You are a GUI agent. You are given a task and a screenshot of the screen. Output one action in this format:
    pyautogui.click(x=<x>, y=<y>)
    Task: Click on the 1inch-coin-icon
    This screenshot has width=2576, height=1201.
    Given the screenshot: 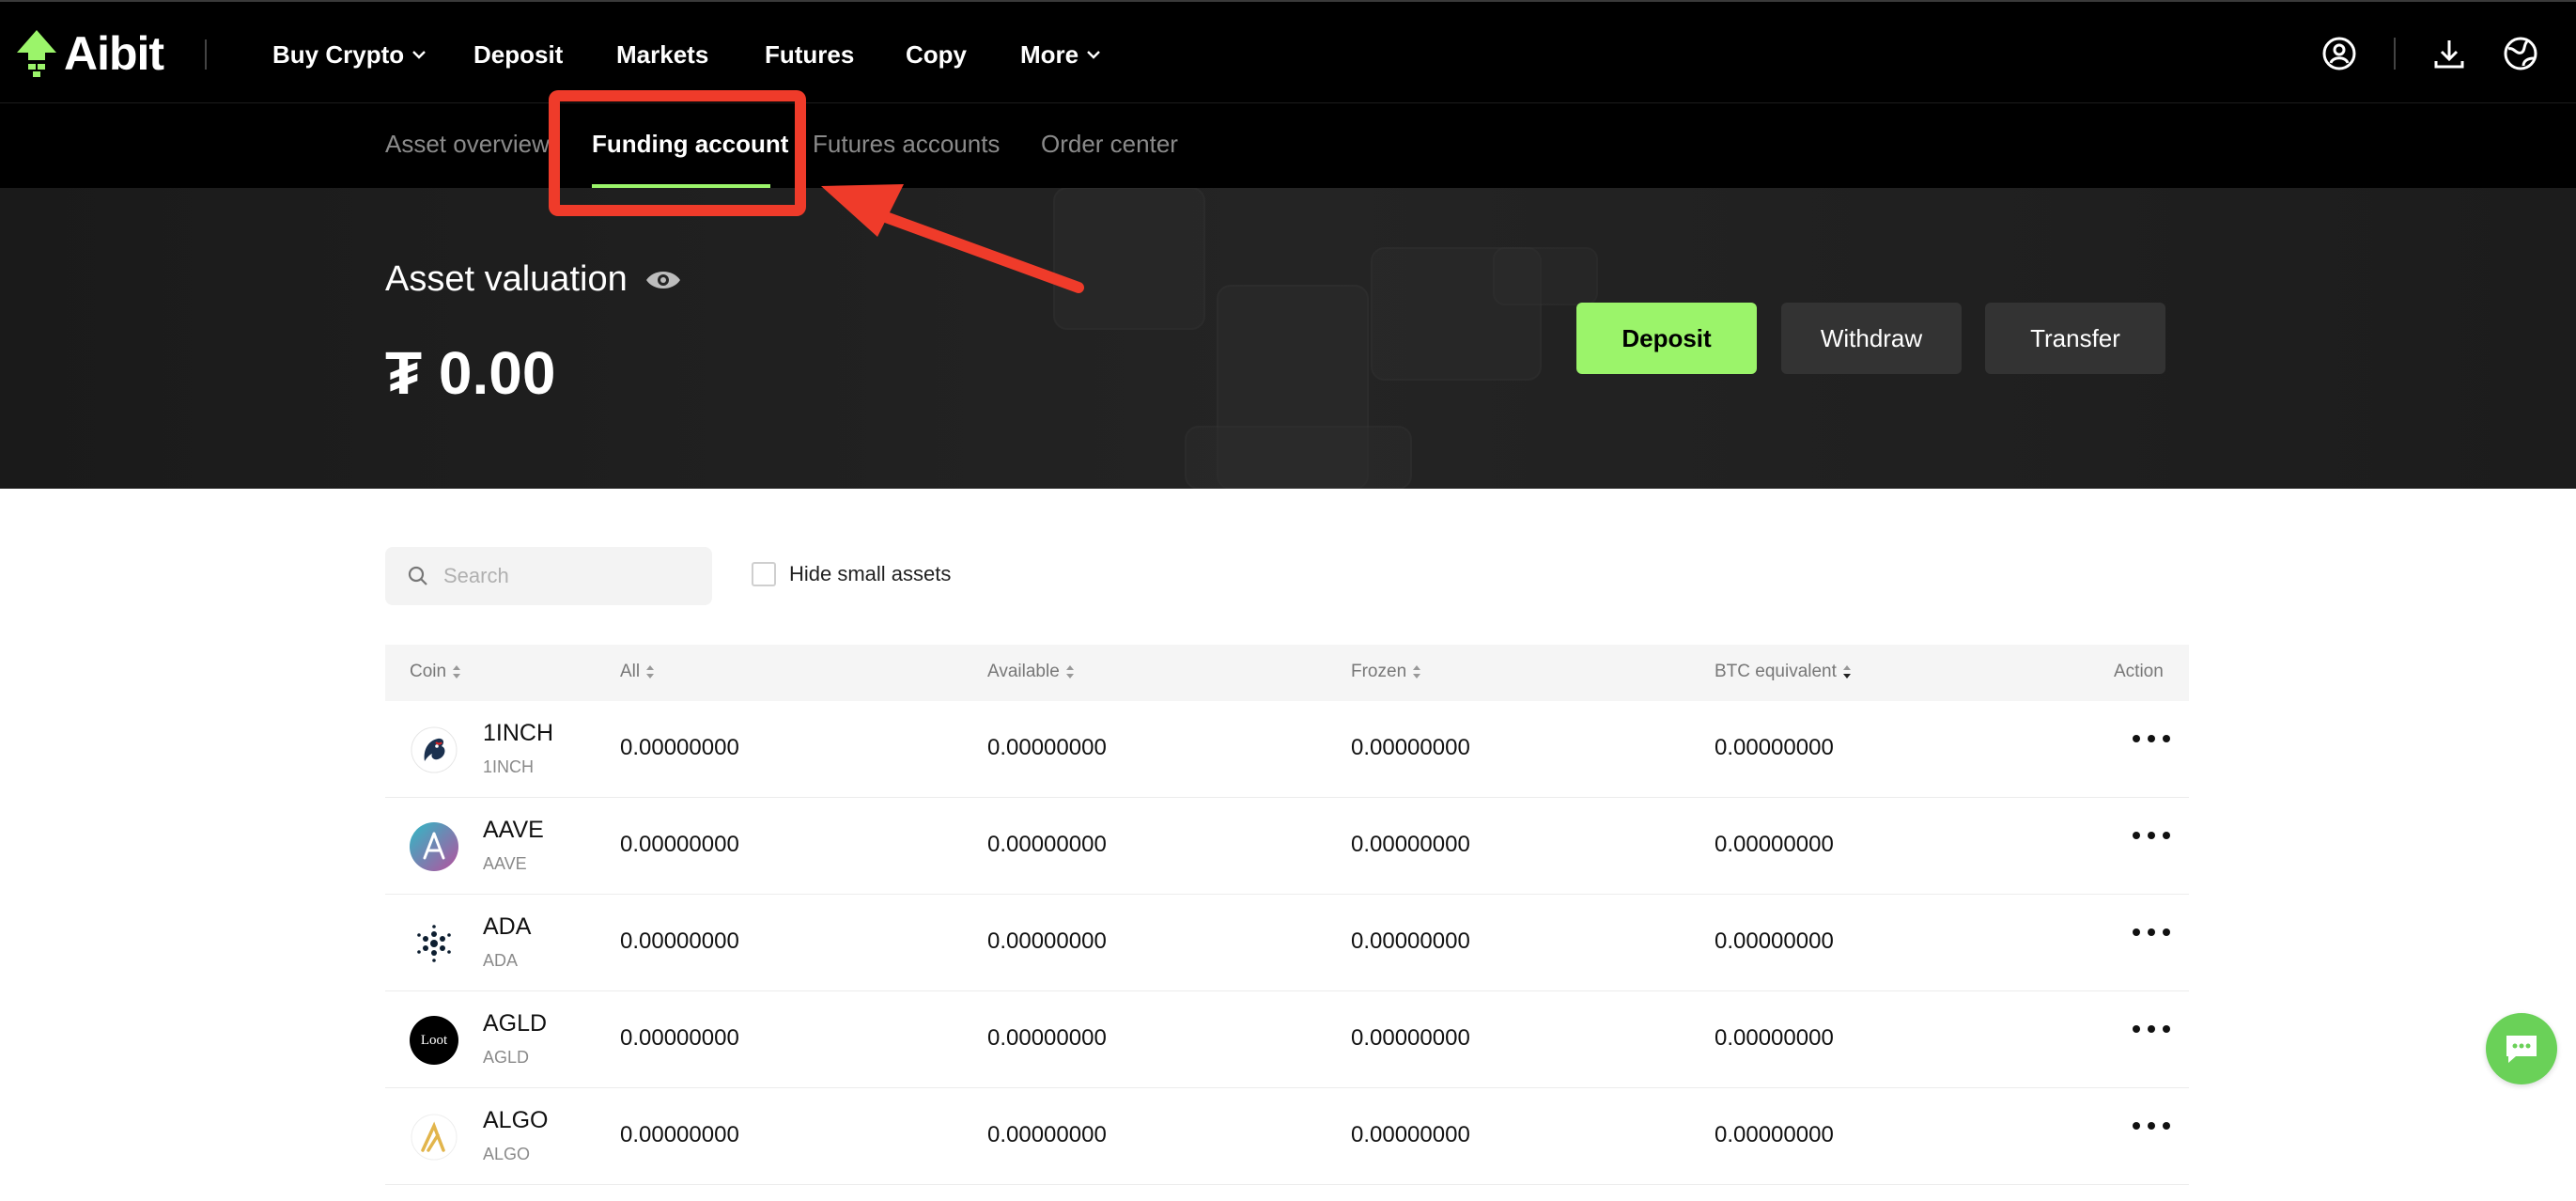 What is the action you would take?
    pyautogui.click(x=434, y=749)
    